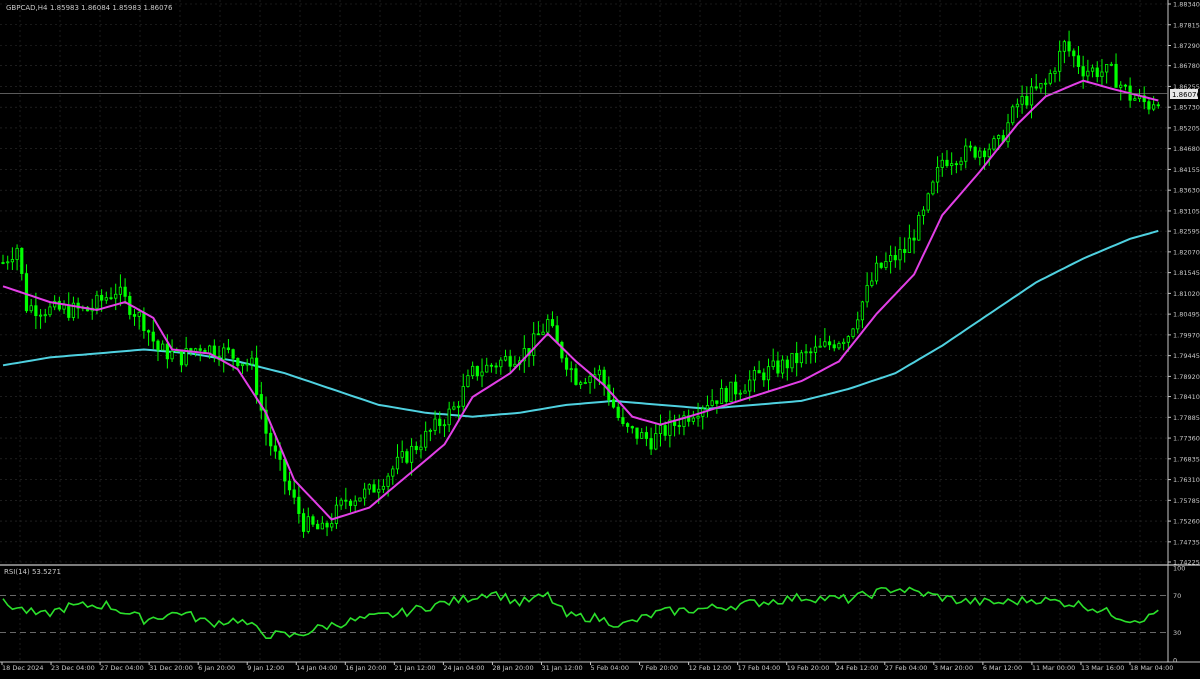 The image size is (1200, 679). What do you see at coordinates (1186, 480) in the screenshot?
I see `price-tick-label: 1.76310` at bounding box center [1186, 480].